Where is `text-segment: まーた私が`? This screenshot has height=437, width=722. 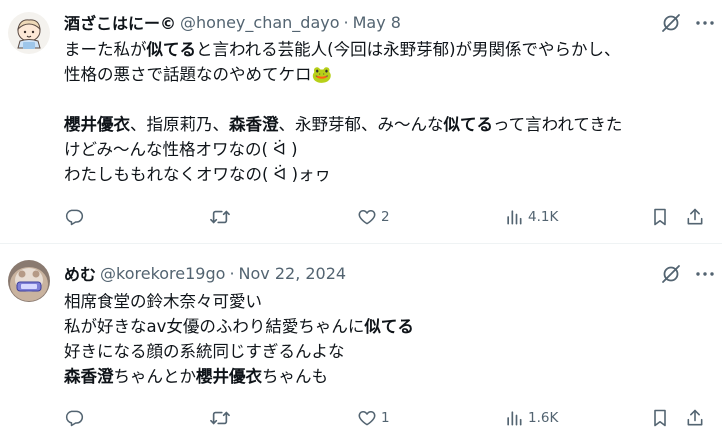 text-segment: まーた私が is located at coordinates (105, 49).